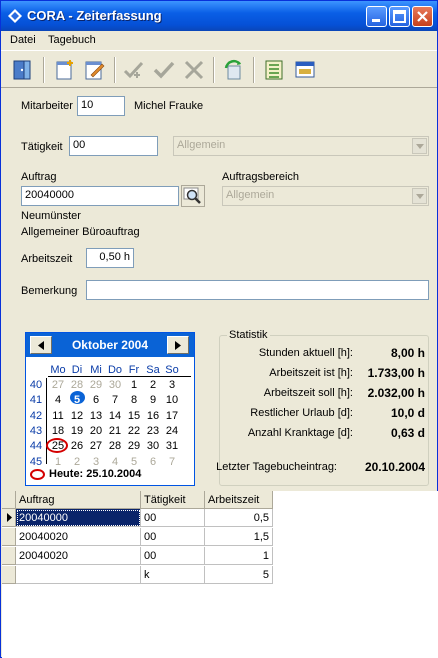  I want to click on calendar-day: 18, so click(58, 431).